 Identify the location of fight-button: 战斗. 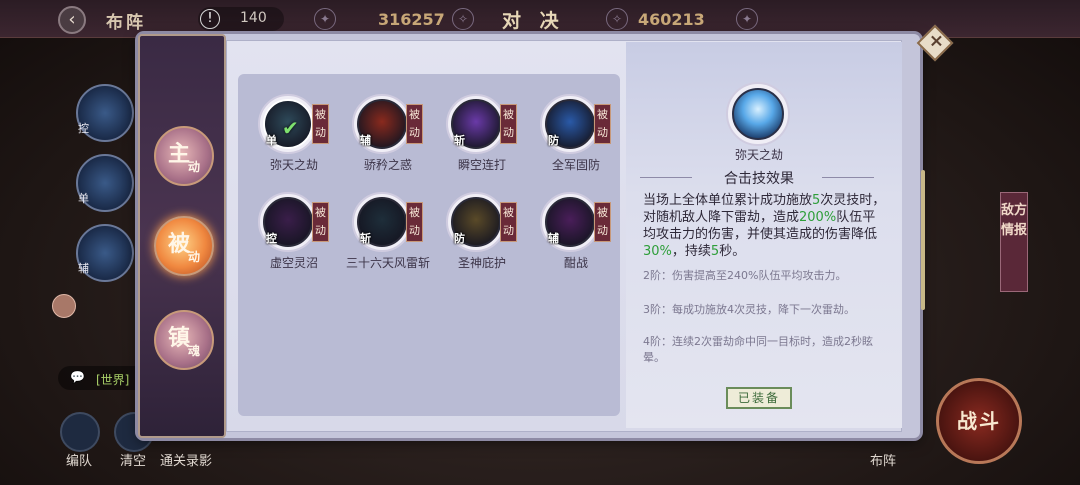
(979, 421).